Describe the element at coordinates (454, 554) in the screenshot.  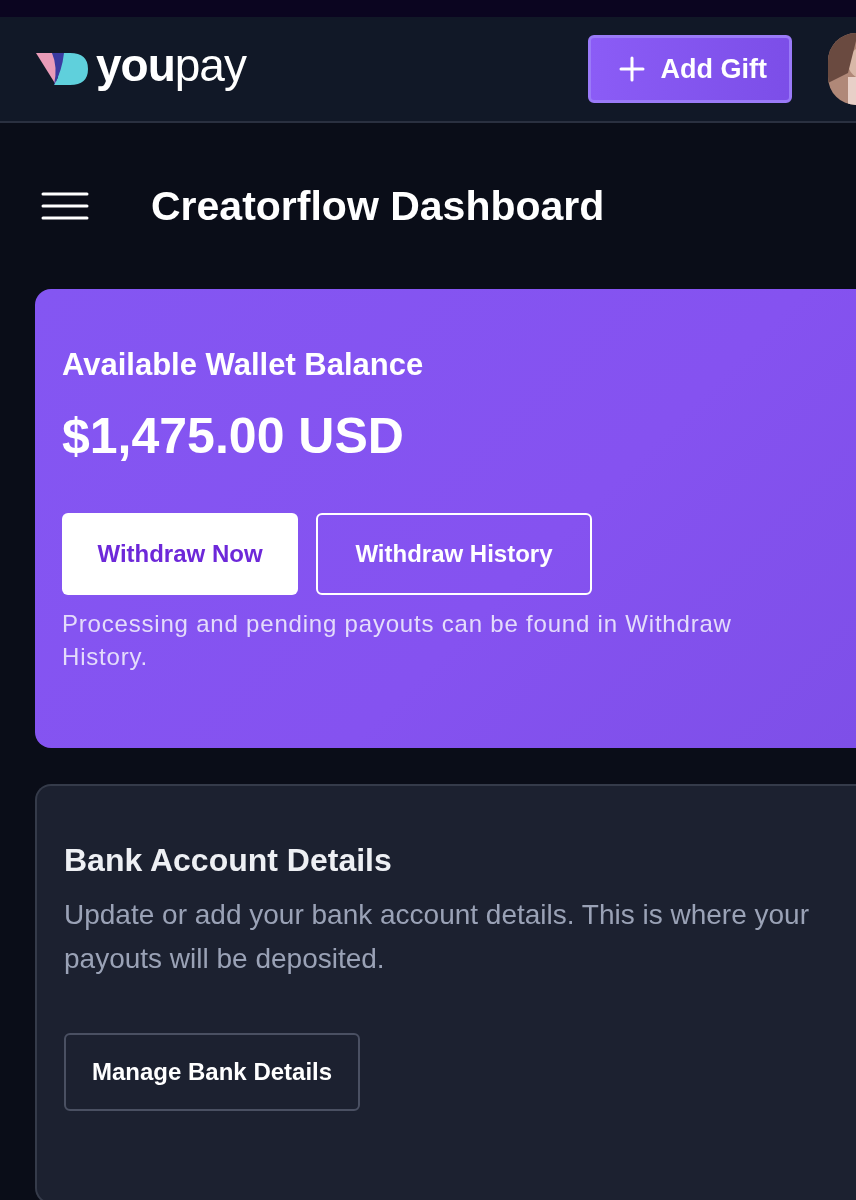
I see `history-button: Withdraw History` at that location.